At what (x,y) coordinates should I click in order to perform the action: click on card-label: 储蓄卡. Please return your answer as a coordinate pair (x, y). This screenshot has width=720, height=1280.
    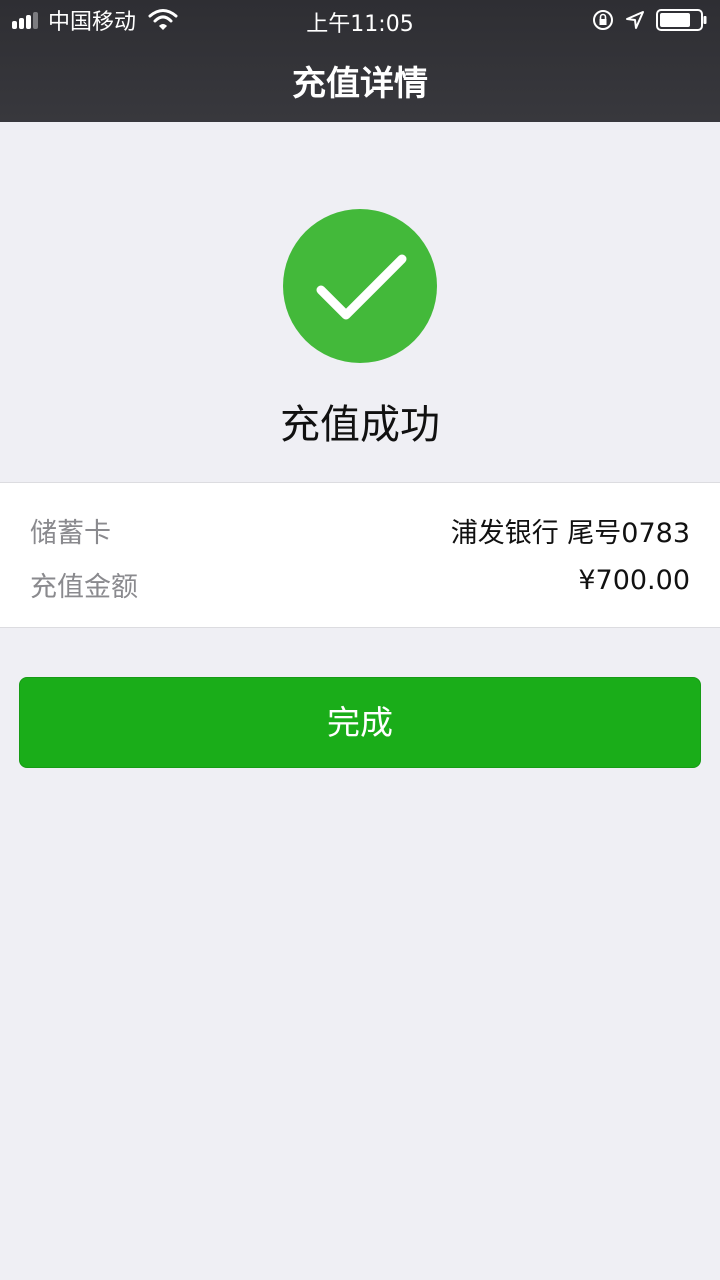
    Looking at the image, I should click on (70, 533).